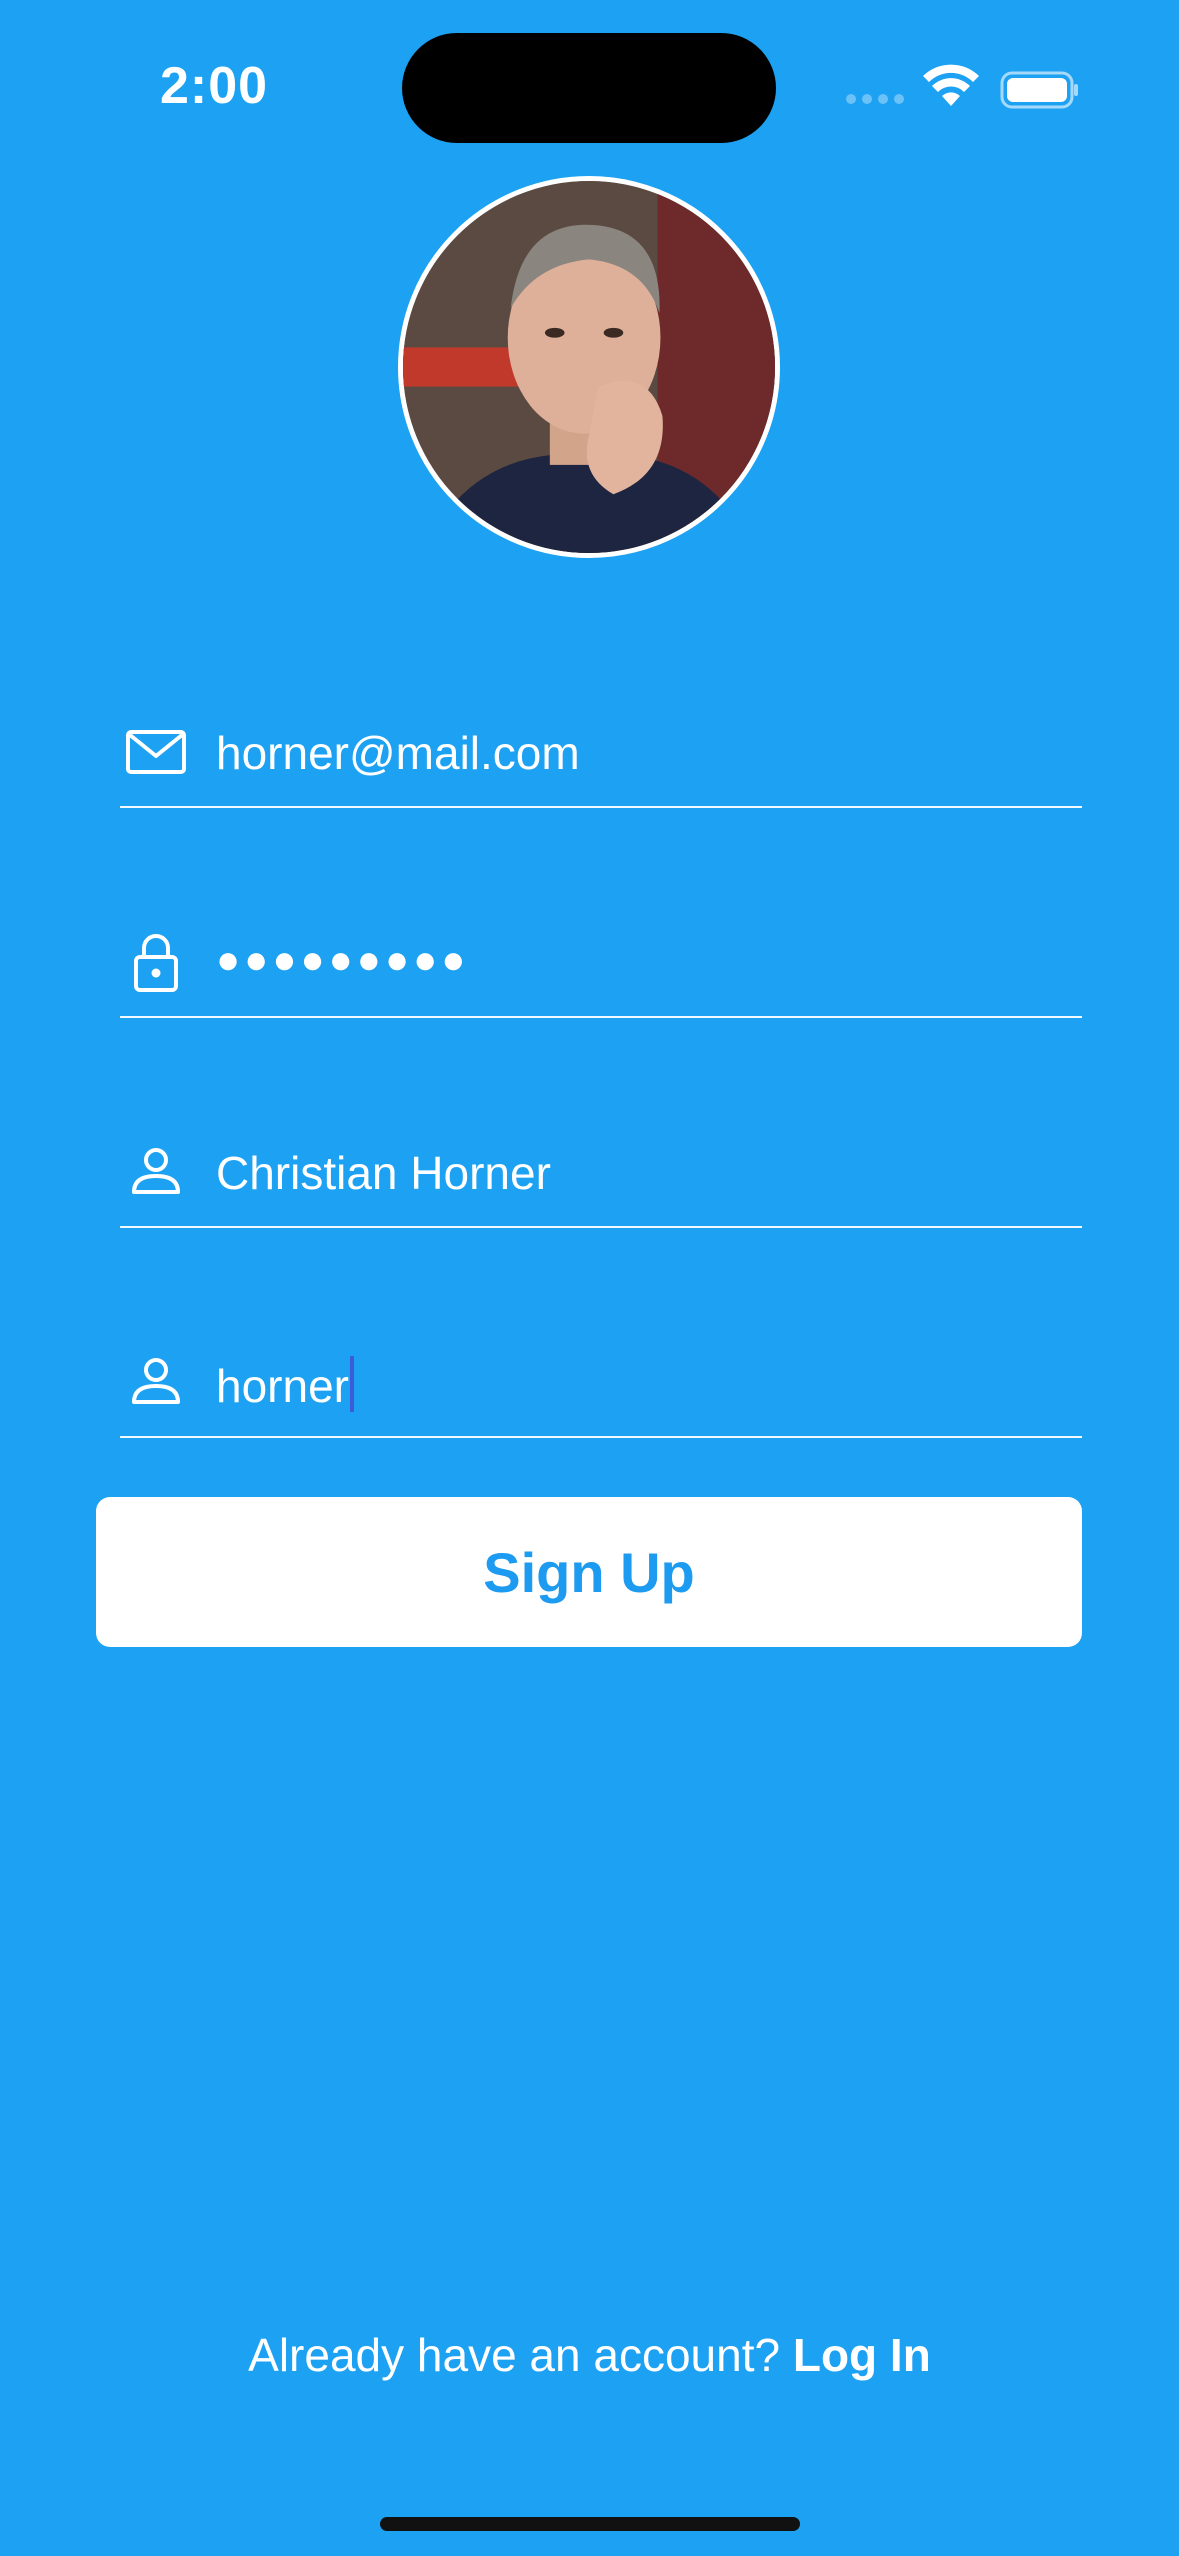 Image resolution: width=1179 pixels, height=2556 pixels. Describe the element at coordinates (156, 752) in the screenshot. I see `envelope-icon` at that location.